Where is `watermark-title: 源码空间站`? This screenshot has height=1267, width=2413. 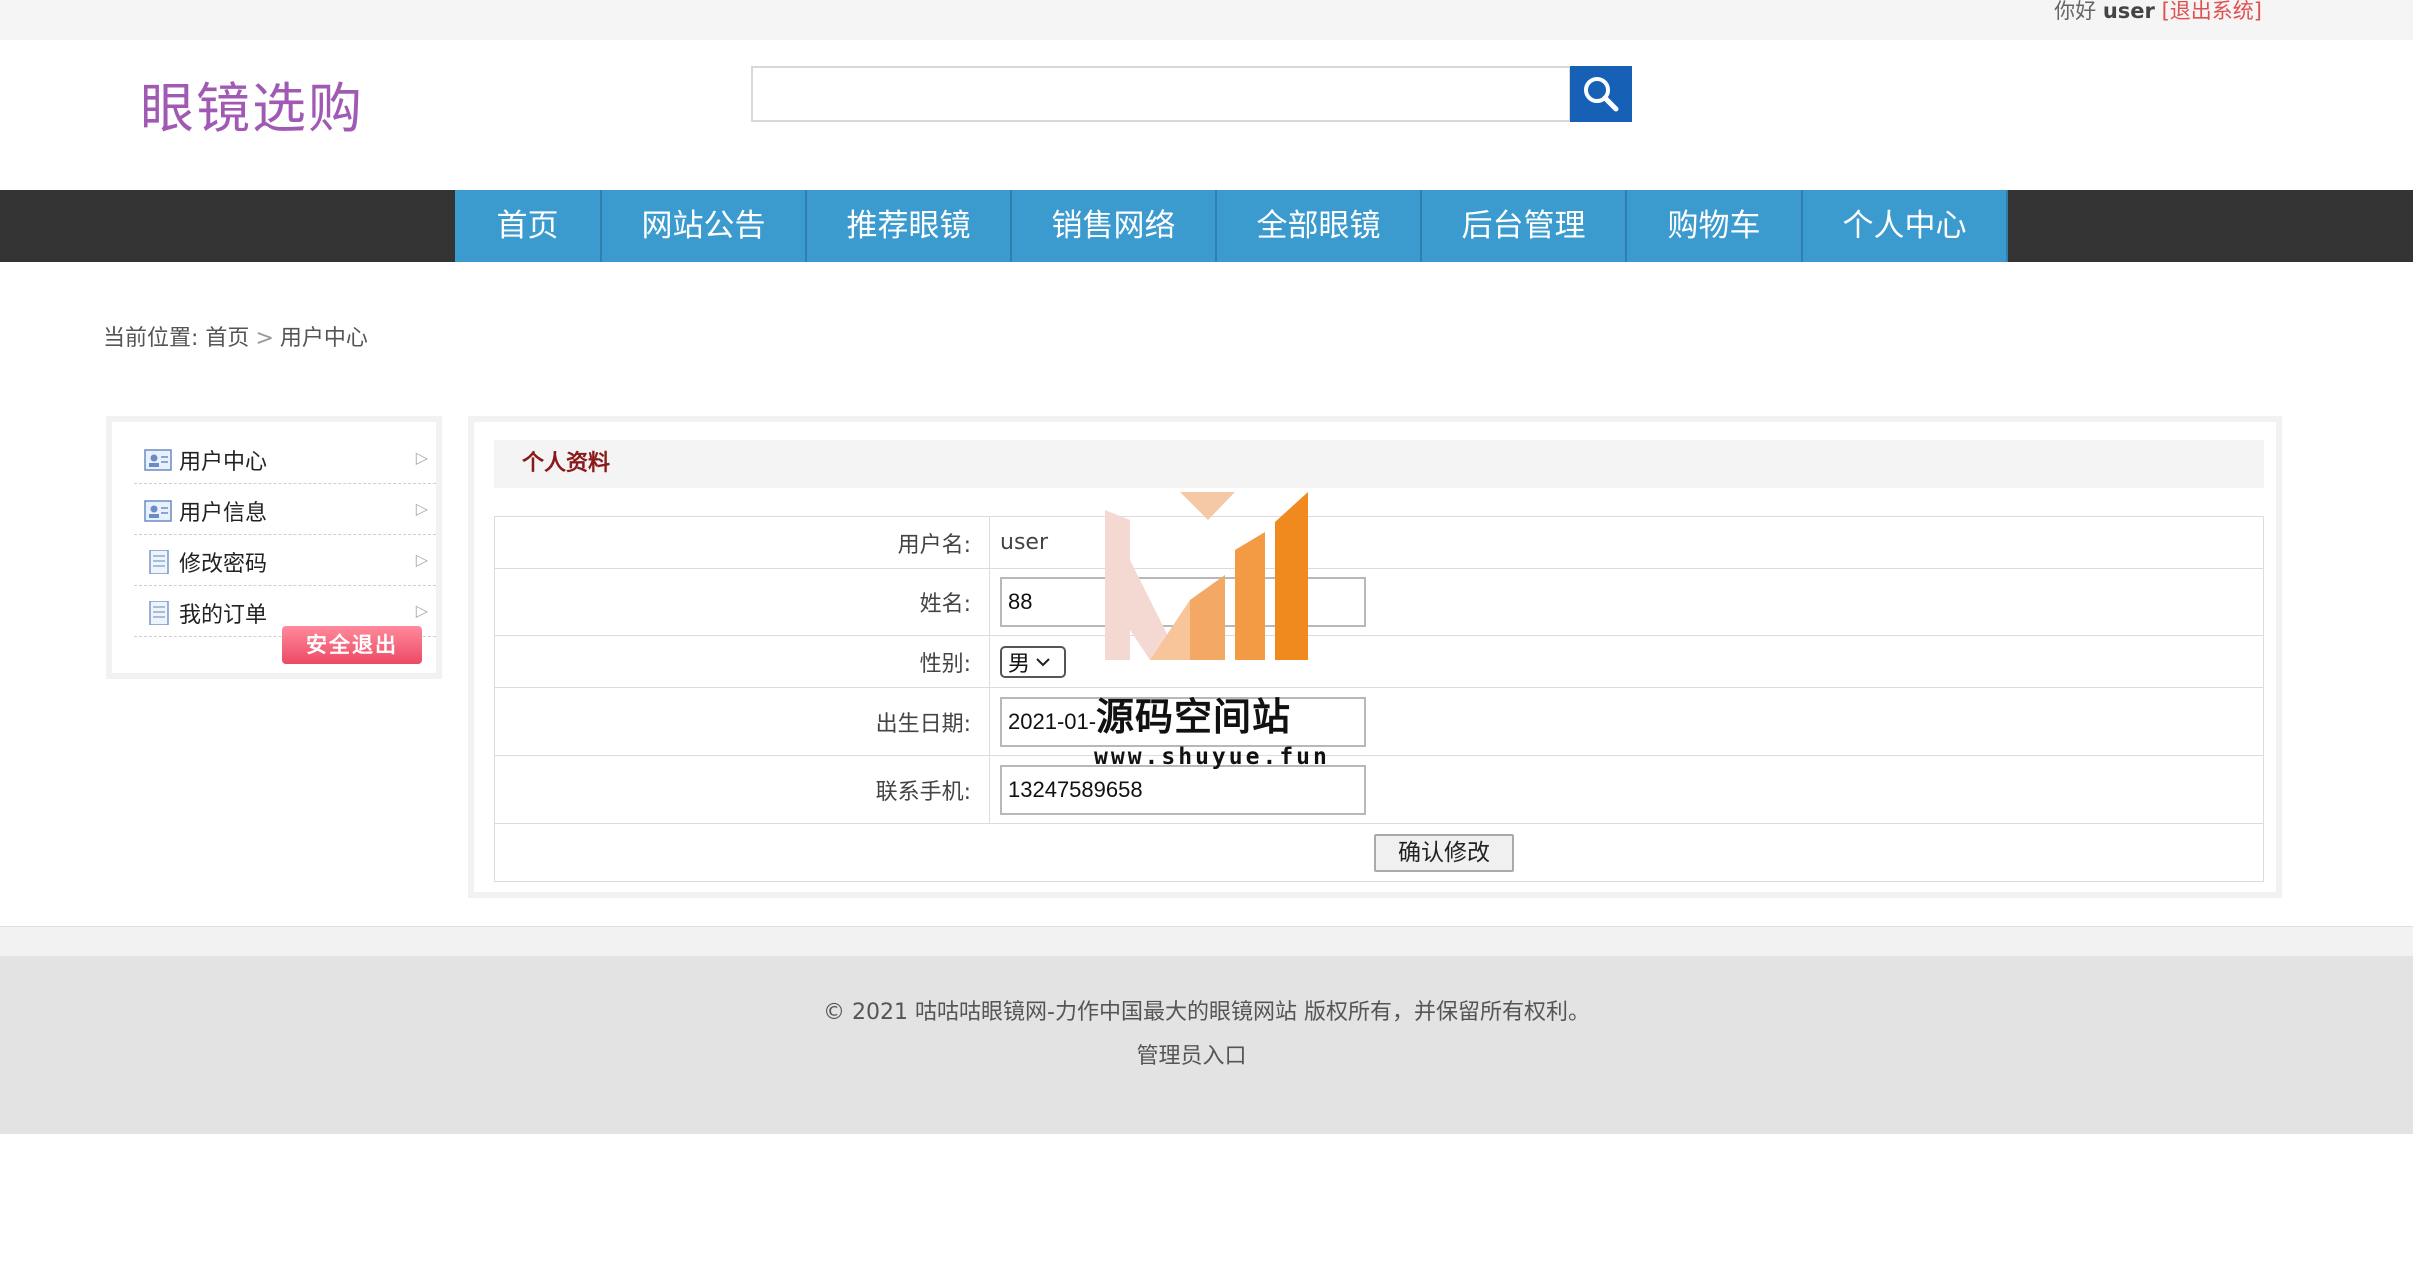
watermark-title: 源码空间站 is located at coordinates (1194, 717).